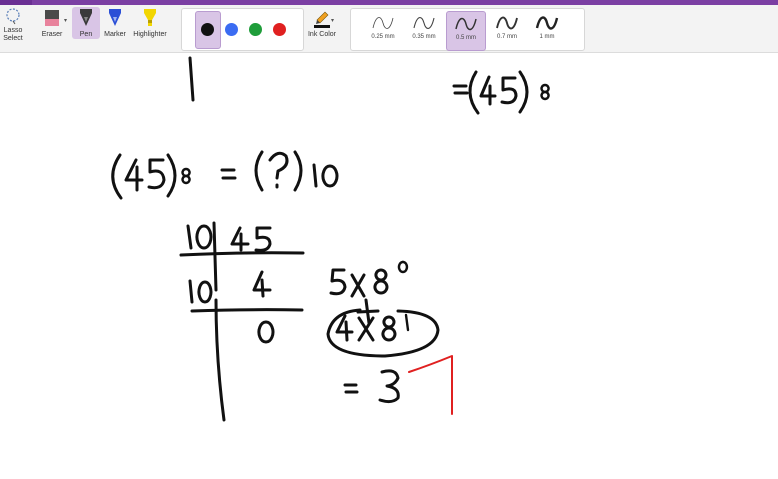  I want to click on thickness-0-5mm-button: 0.5 mm, so click(466, 31).